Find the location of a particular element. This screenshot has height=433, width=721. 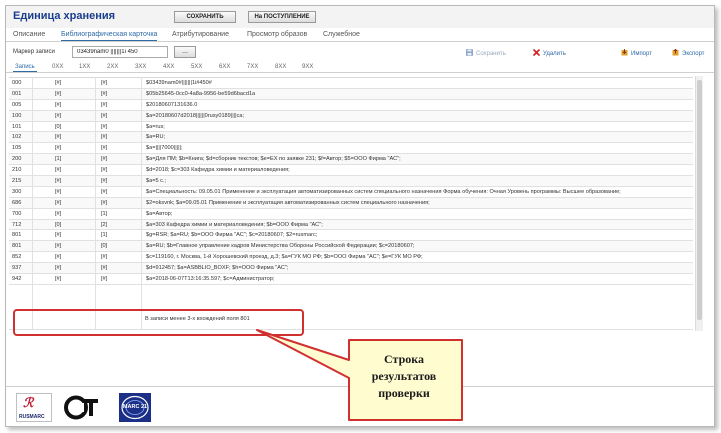

action-save-label: Сохранить is located at coordinates (491, 54).